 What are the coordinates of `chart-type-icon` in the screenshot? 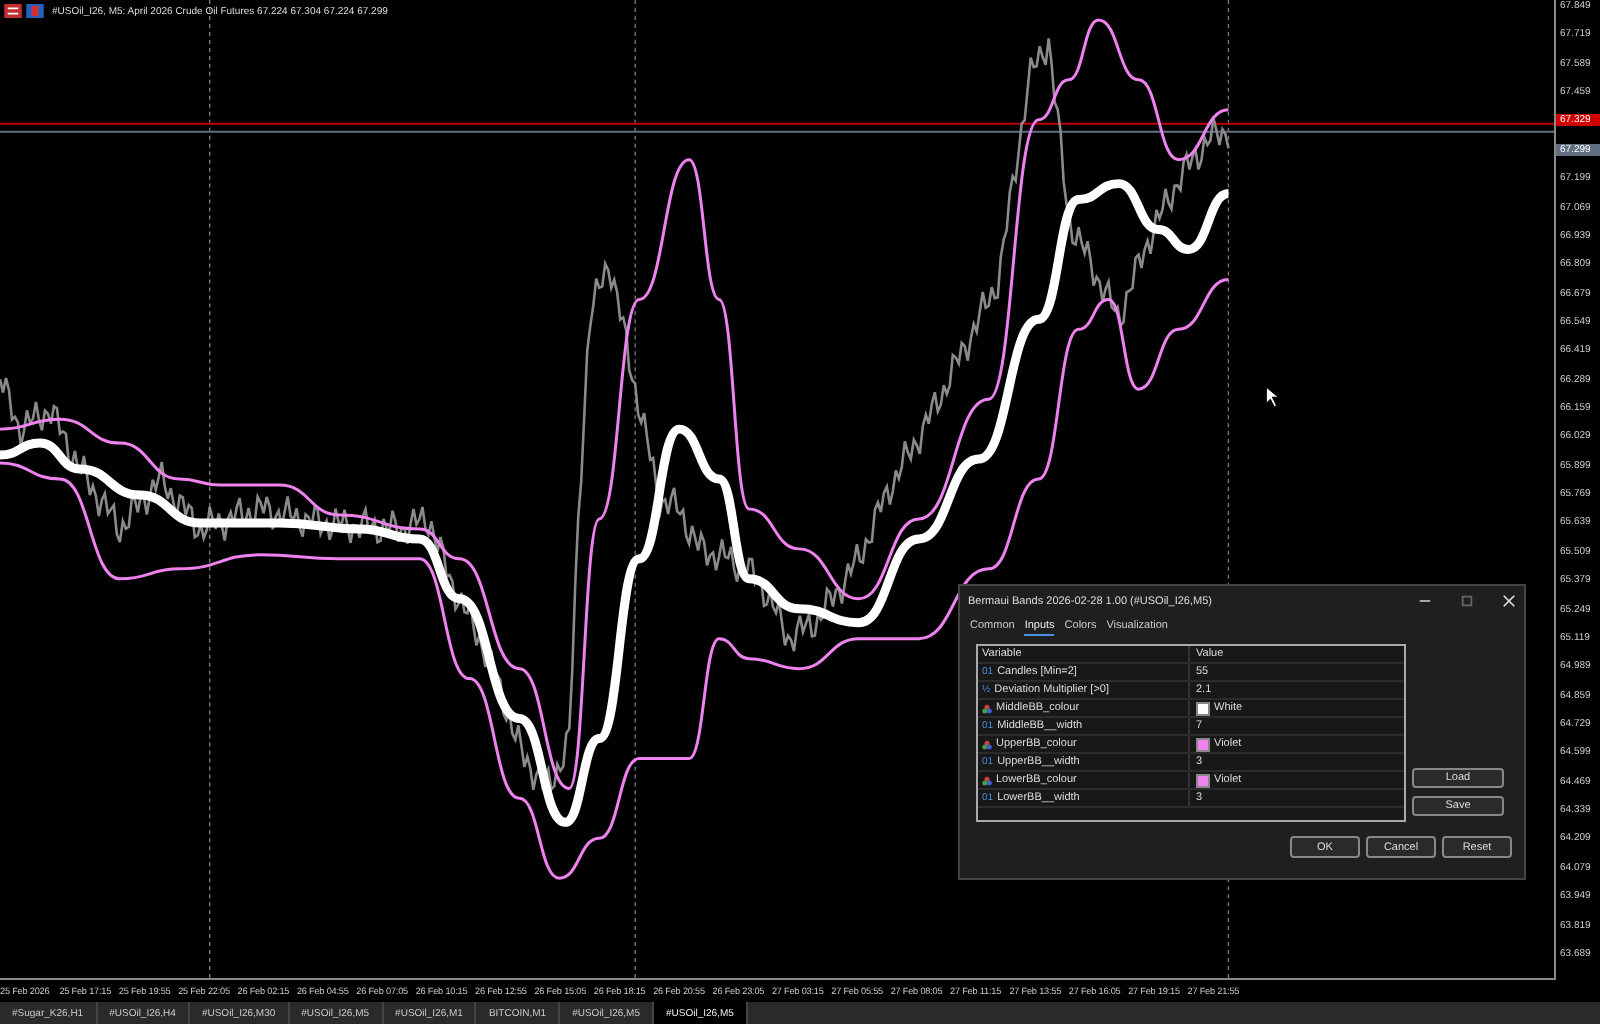 It's located at (13, 11).